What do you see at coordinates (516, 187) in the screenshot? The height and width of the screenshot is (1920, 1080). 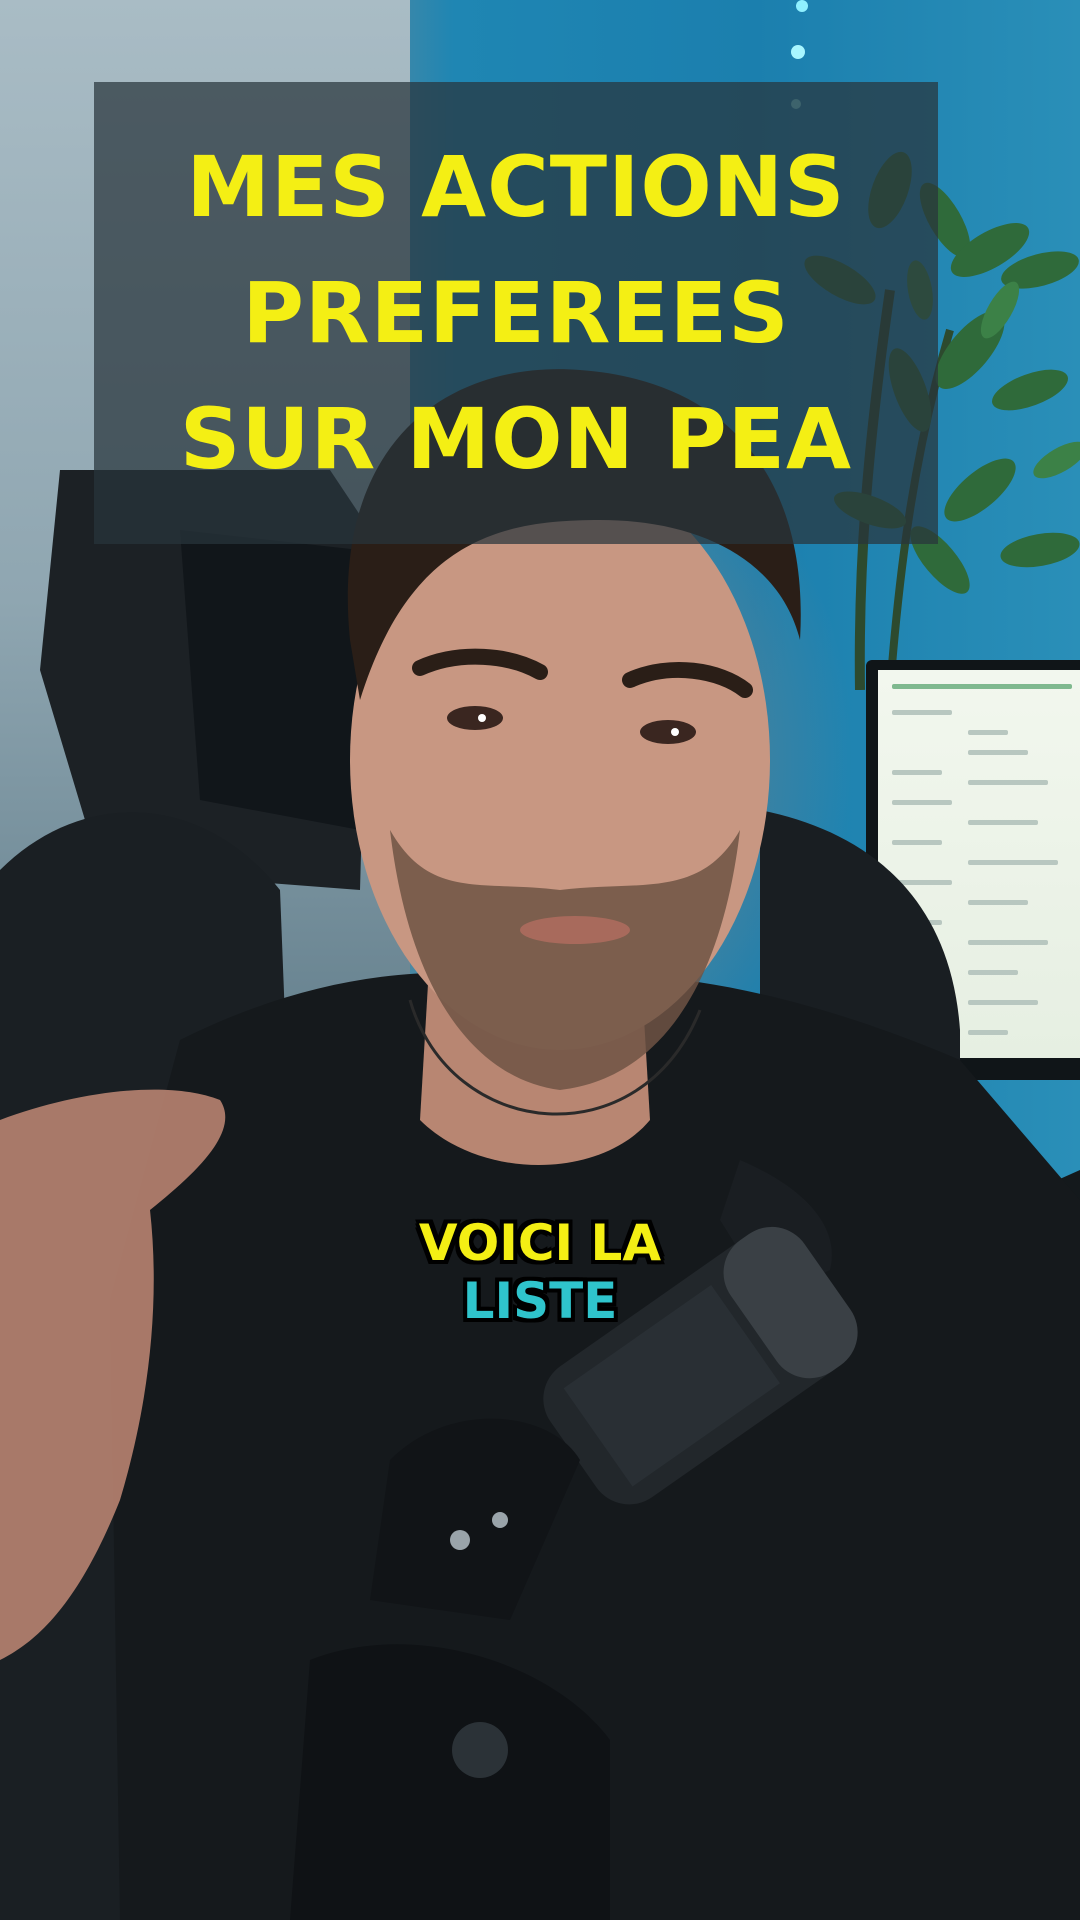 I see `title-line-1: MES ACTIONS` at bounding box center [516, 187].